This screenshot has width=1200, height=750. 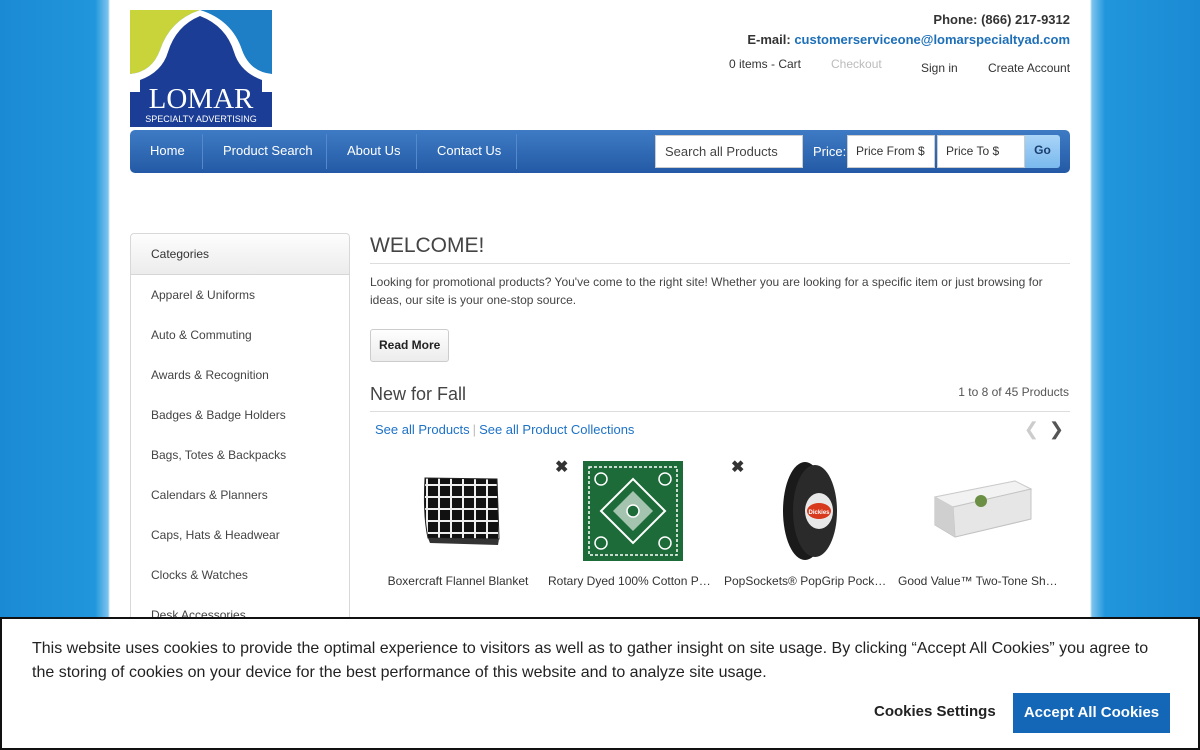 I want to click on nav-product-search: Product Search, so click(x=268, y=151).